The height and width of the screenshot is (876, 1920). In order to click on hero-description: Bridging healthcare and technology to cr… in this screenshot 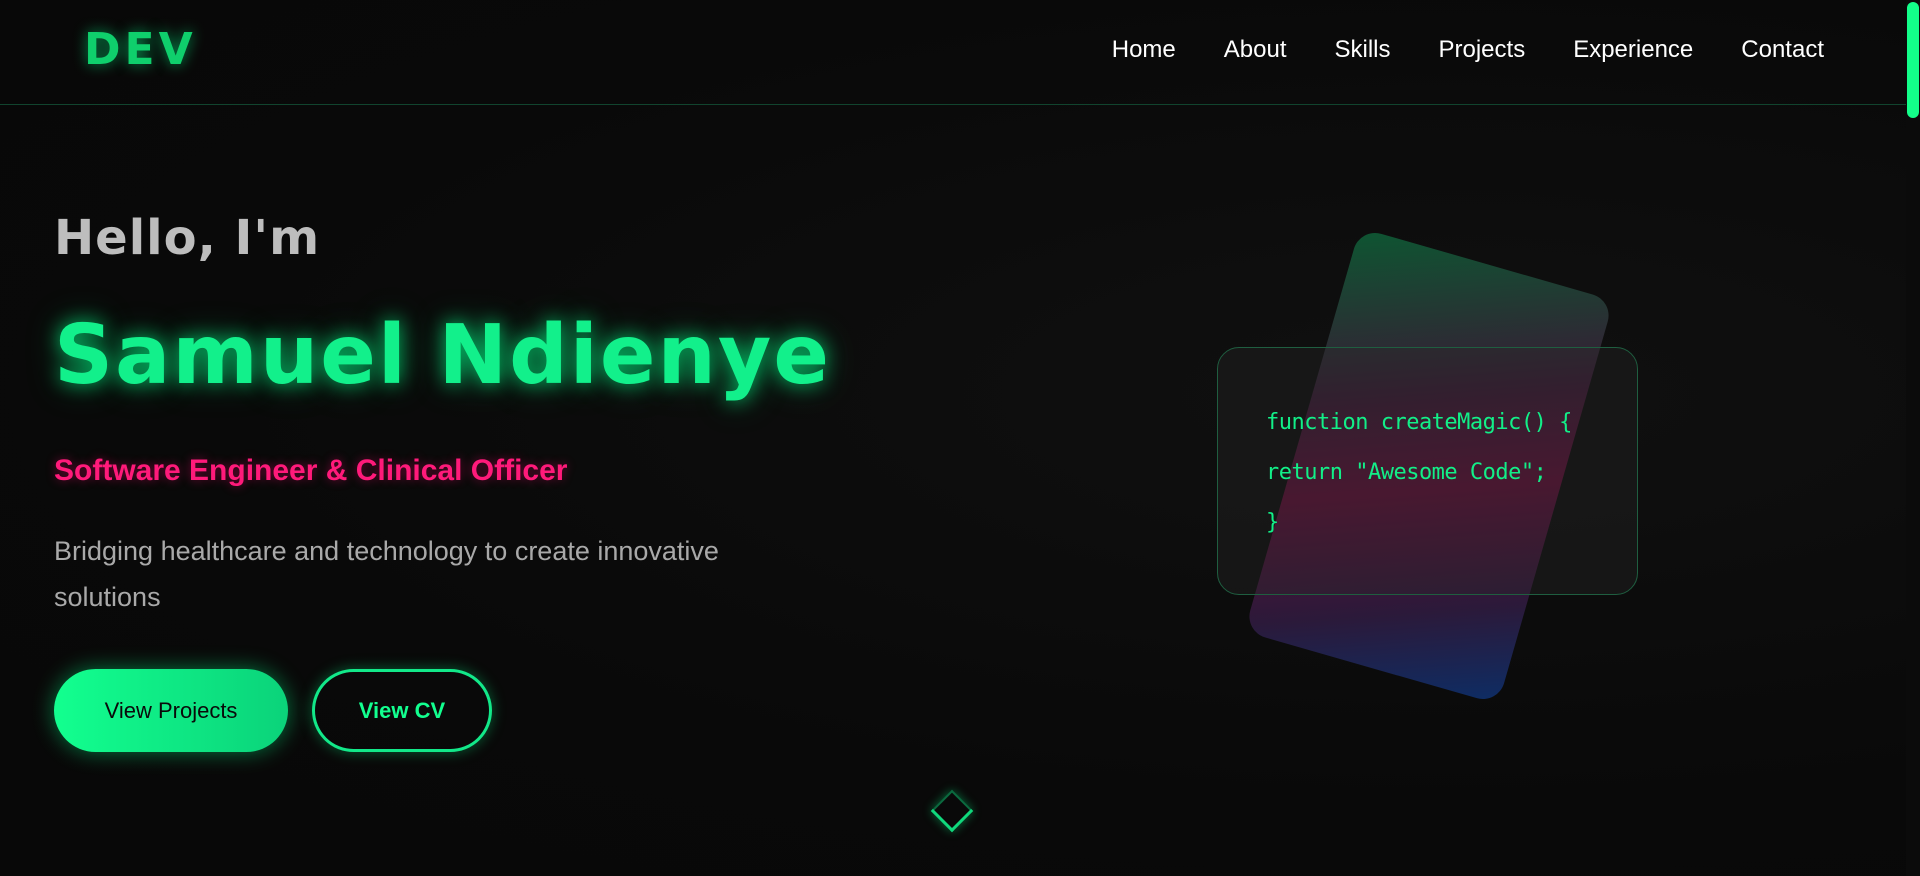, I will do `click(386, 574)`.